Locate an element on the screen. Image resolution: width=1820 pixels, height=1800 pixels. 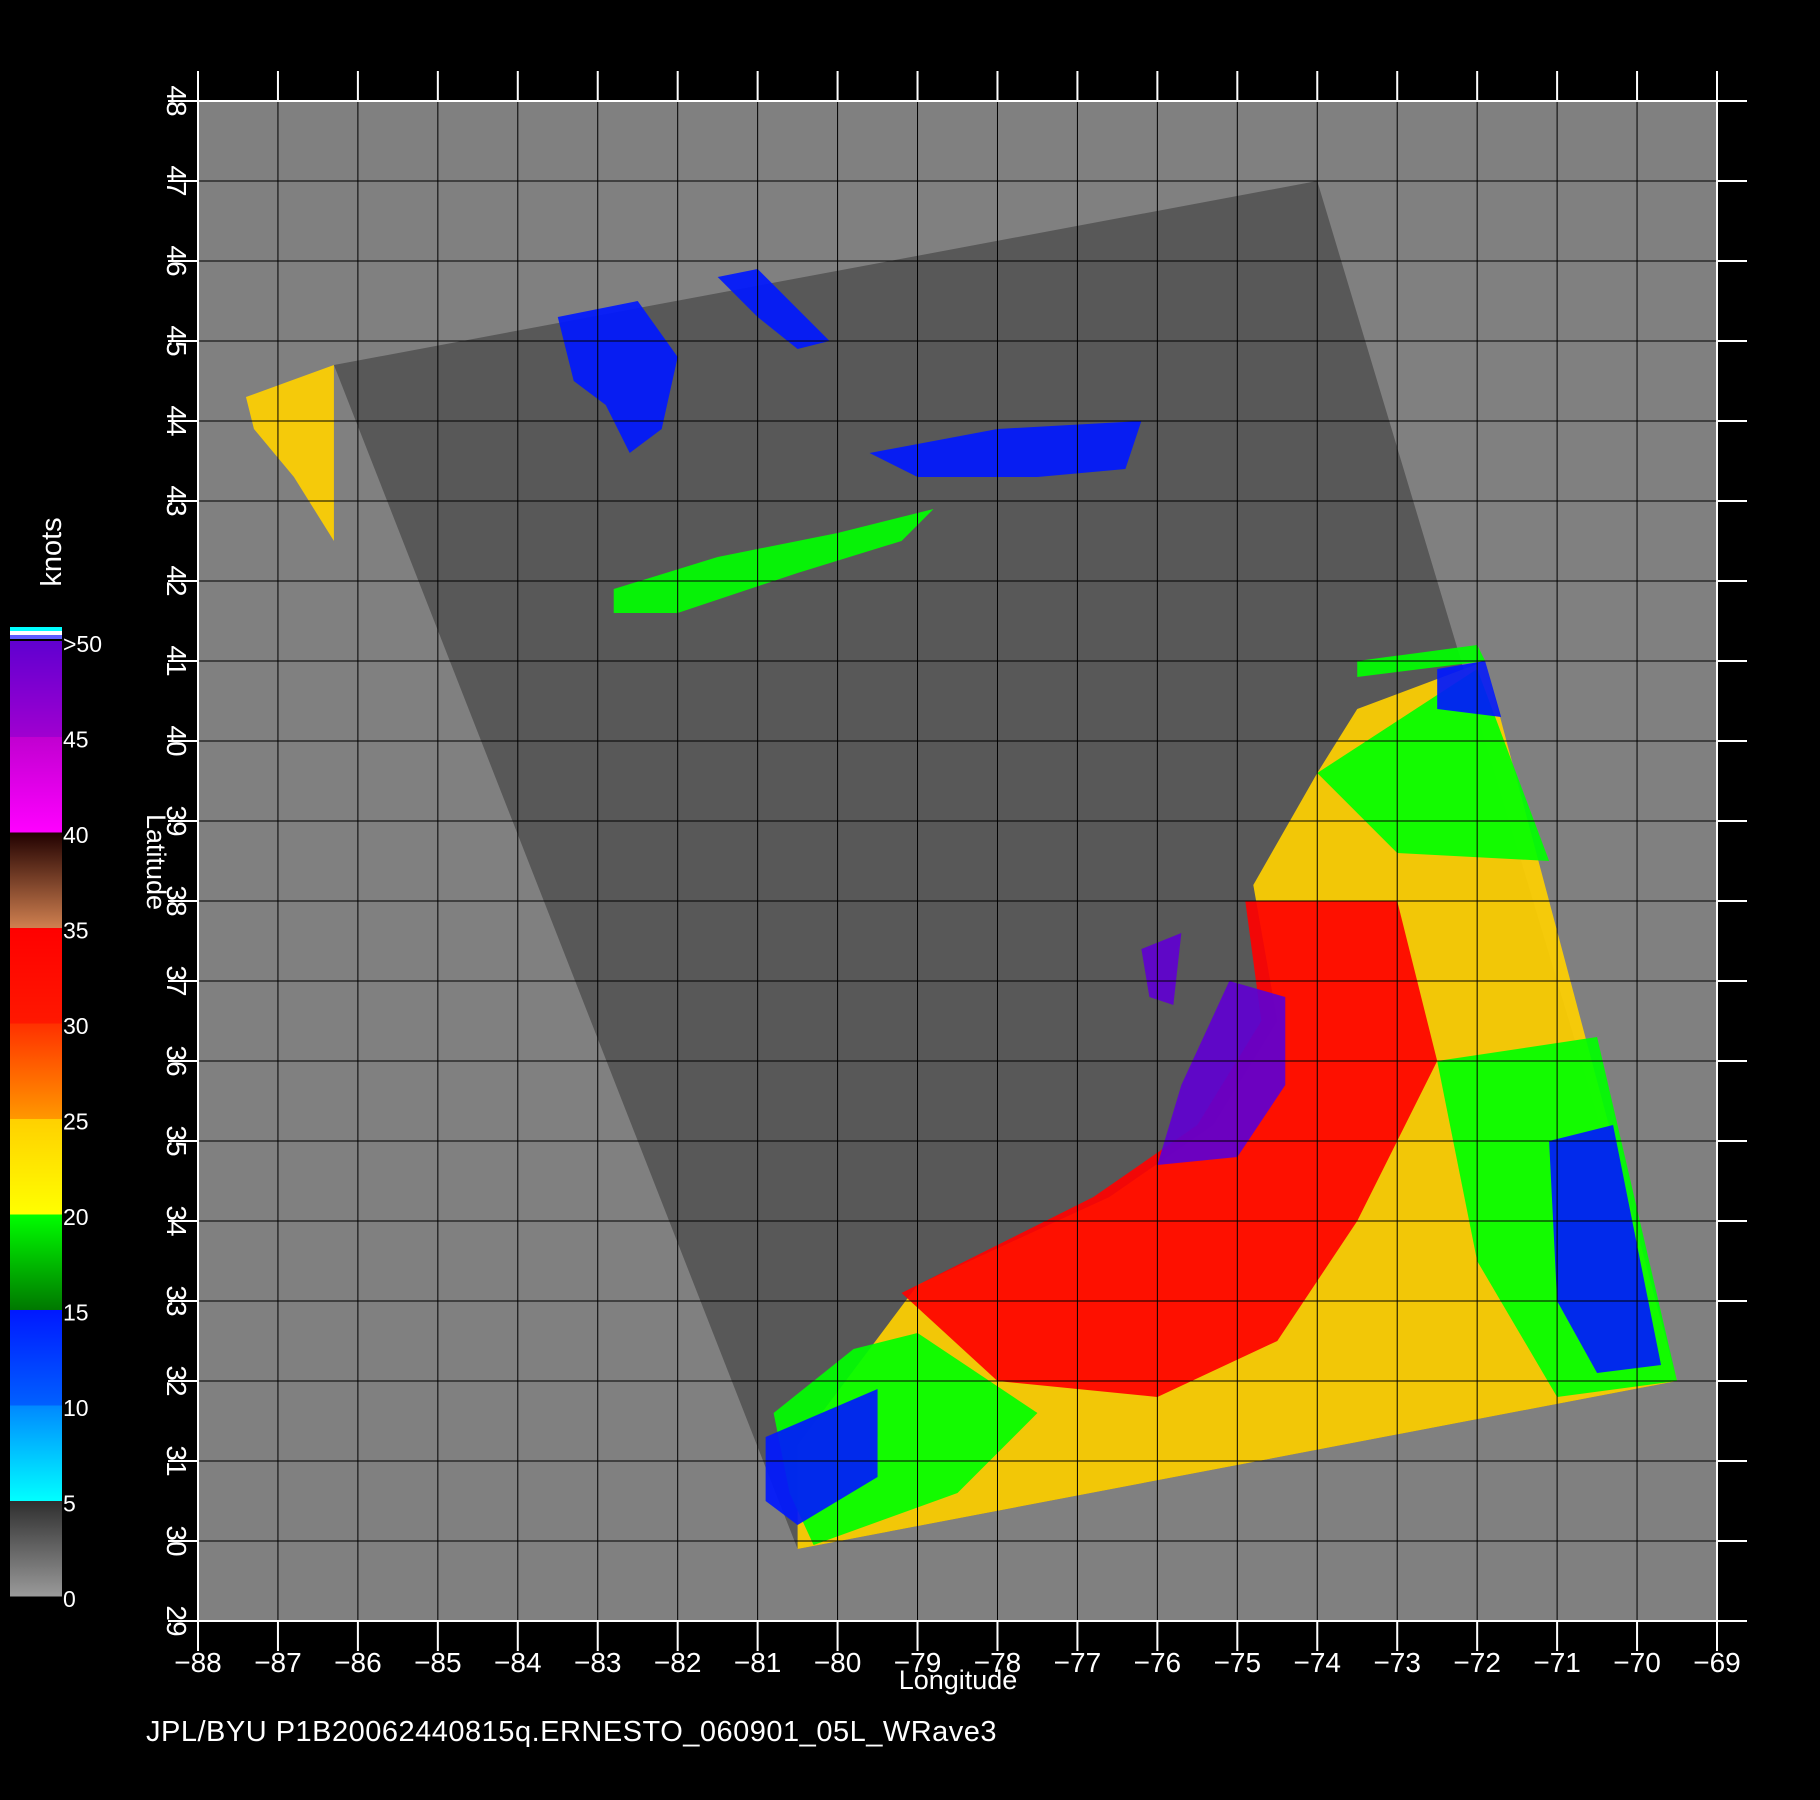
colorbar-label: 30 is located at coordinates (76, 1026).